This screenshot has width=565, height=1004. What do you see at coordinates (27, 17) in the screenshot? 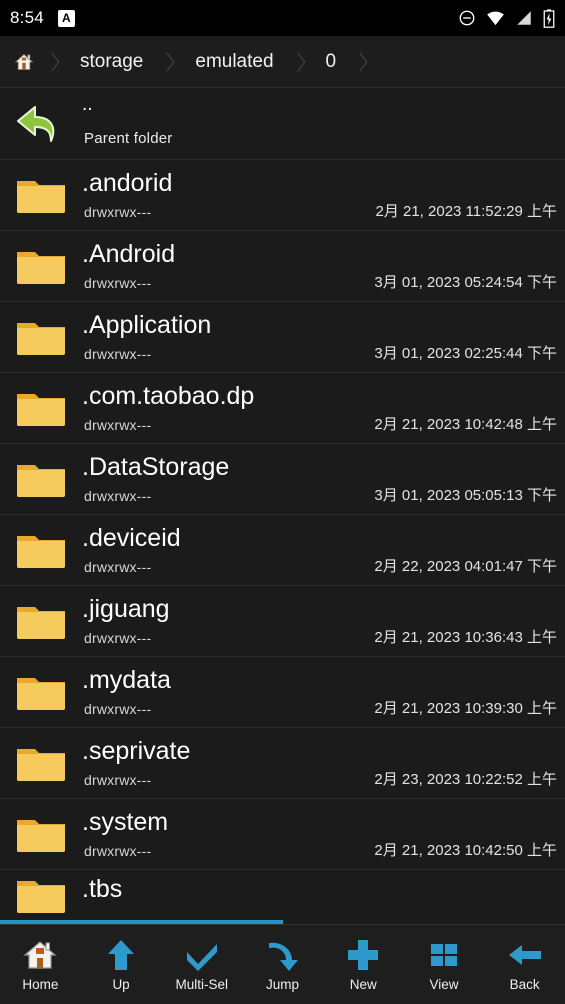
I see `status-time: 8:54` at bounding box center [27, 17].